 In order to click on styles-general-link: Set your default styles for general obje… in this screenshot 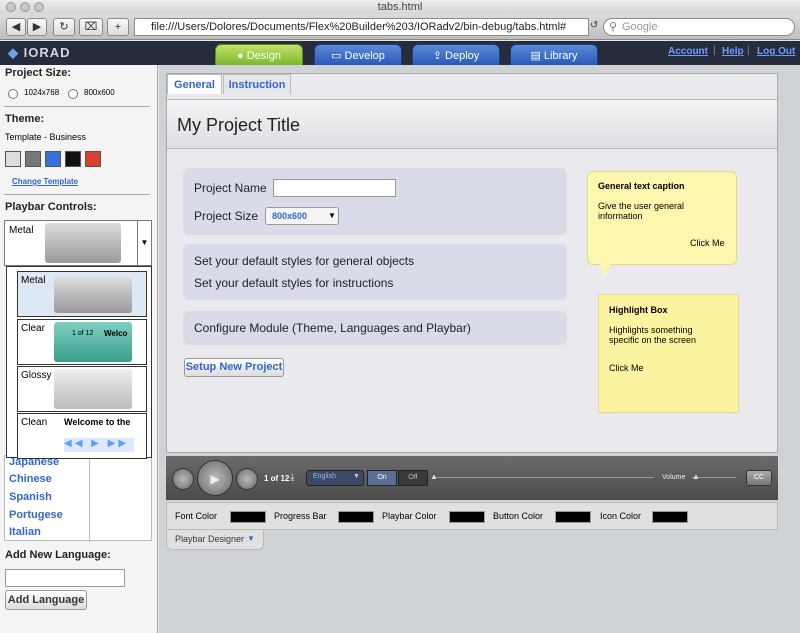, I will do `click(304, 261)`.